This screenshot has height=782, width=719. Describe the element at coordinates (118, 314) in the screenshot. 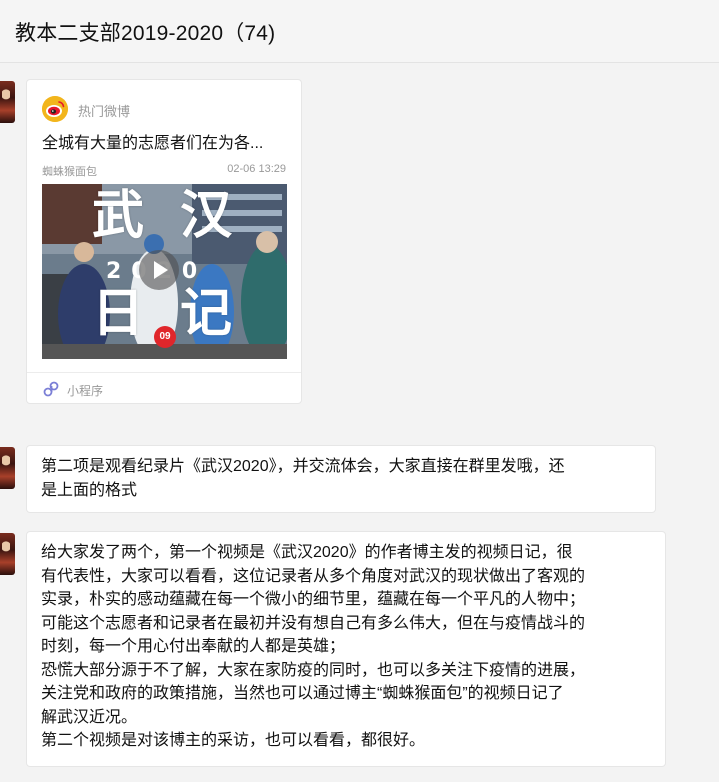

I see `thumbnail-title-char: 日` at that location.